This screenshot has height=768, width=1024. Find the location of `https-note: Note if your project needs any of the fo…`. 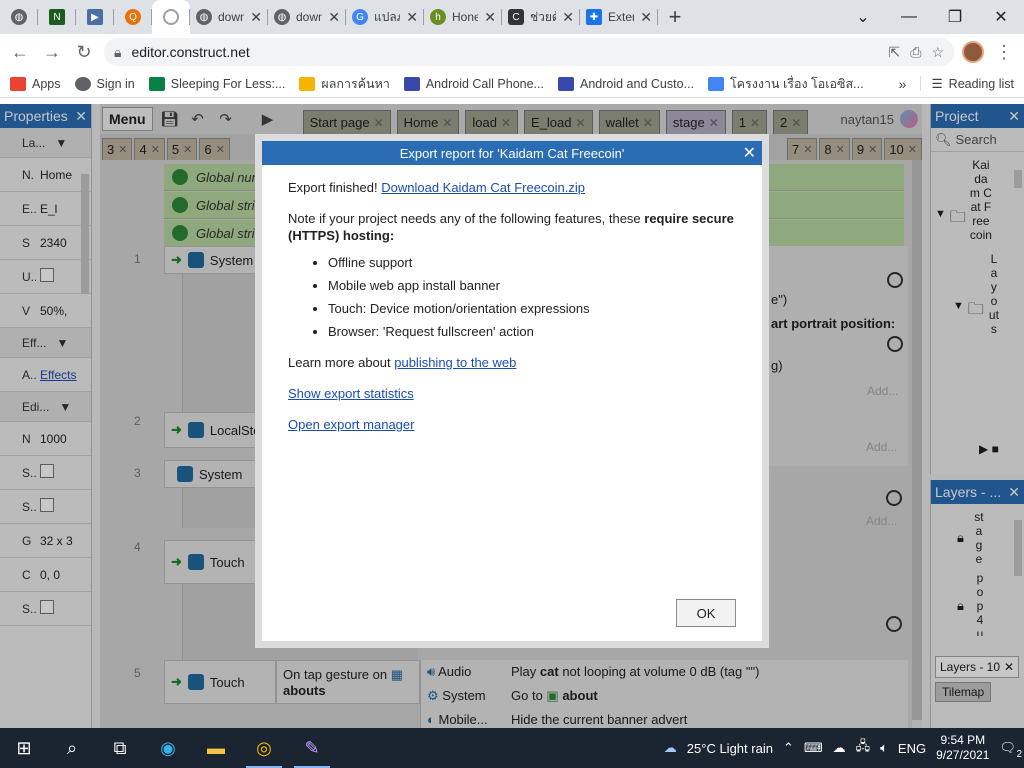

https-note: Note if your project needs any of the fo… is located at coordinates (512, 227).